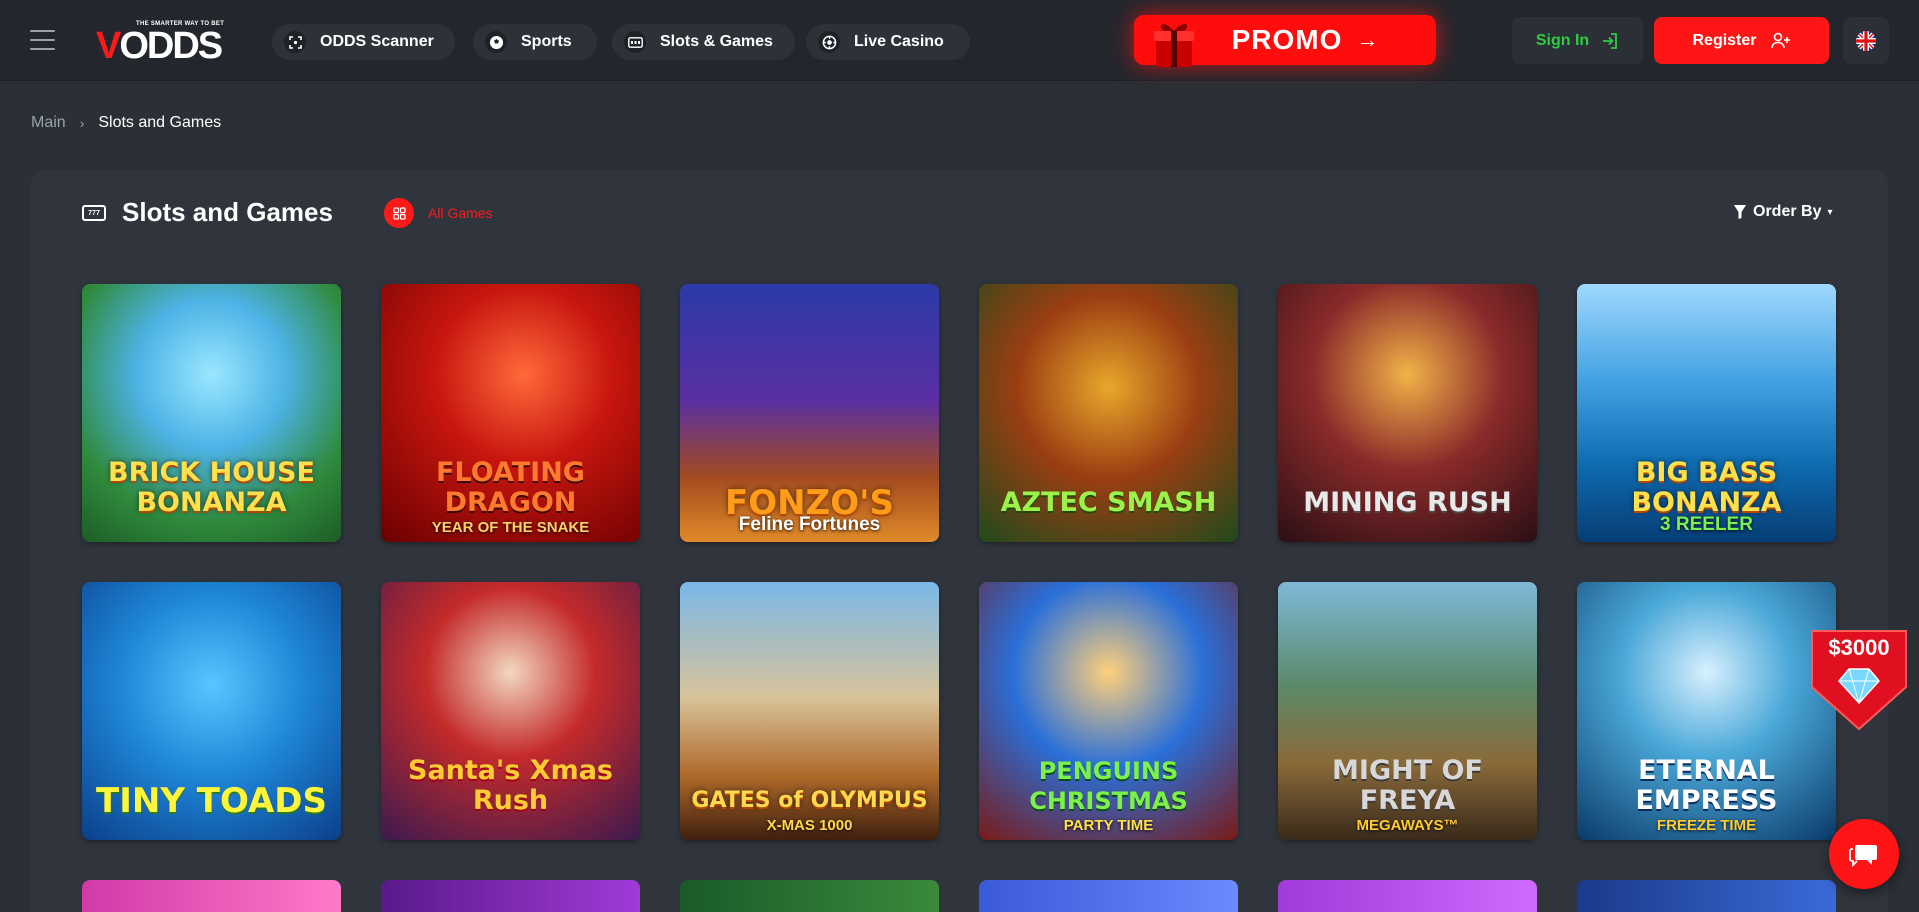 The height and width of the screenshot is (912, 1919). I want to click on logo-wordmark: VODDS, so click(159, 46).